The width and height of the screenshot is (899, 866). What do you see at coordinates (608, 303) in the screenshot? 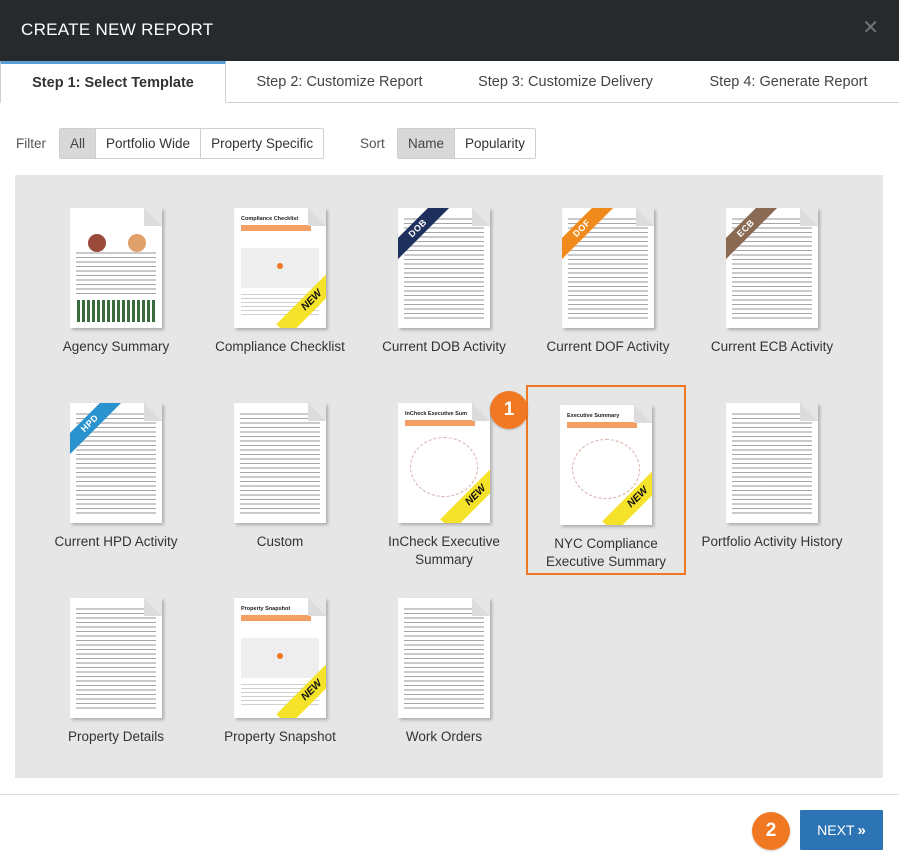
I see `template-tile: DOF Current DOF Activity` at bounding box center [608, 303].